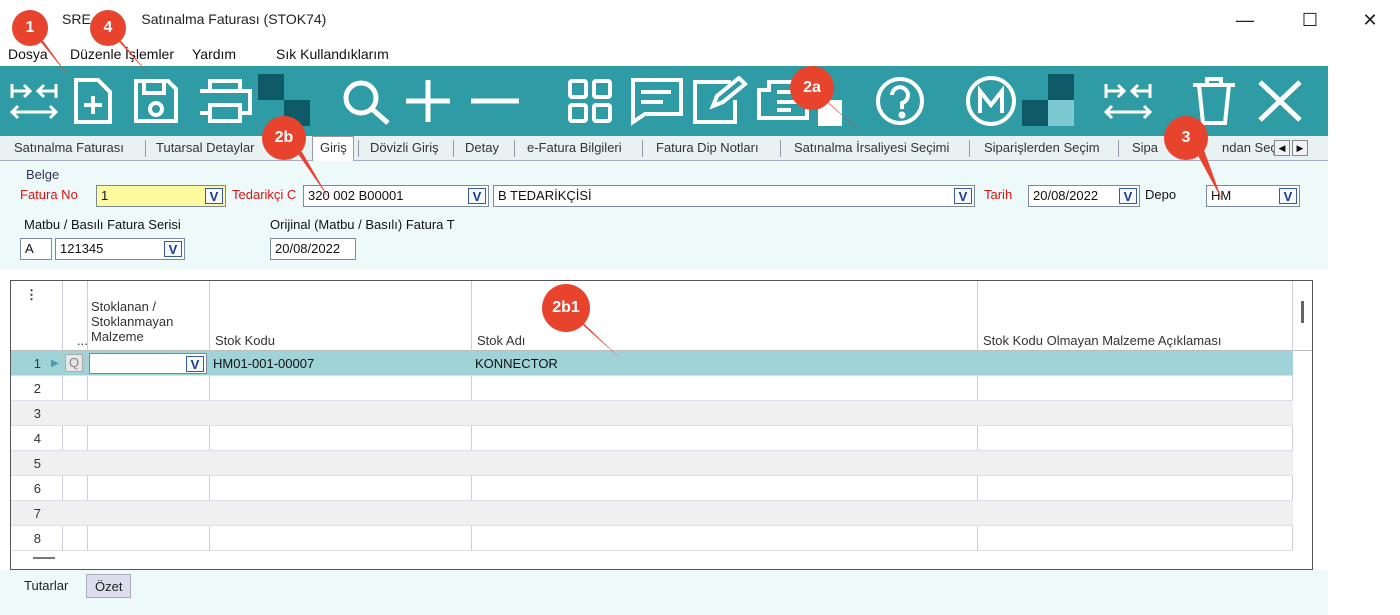  Describe the element at coordinates (214, 54) in the screenshot. I see `menu-yardim: Yardım` at that location.